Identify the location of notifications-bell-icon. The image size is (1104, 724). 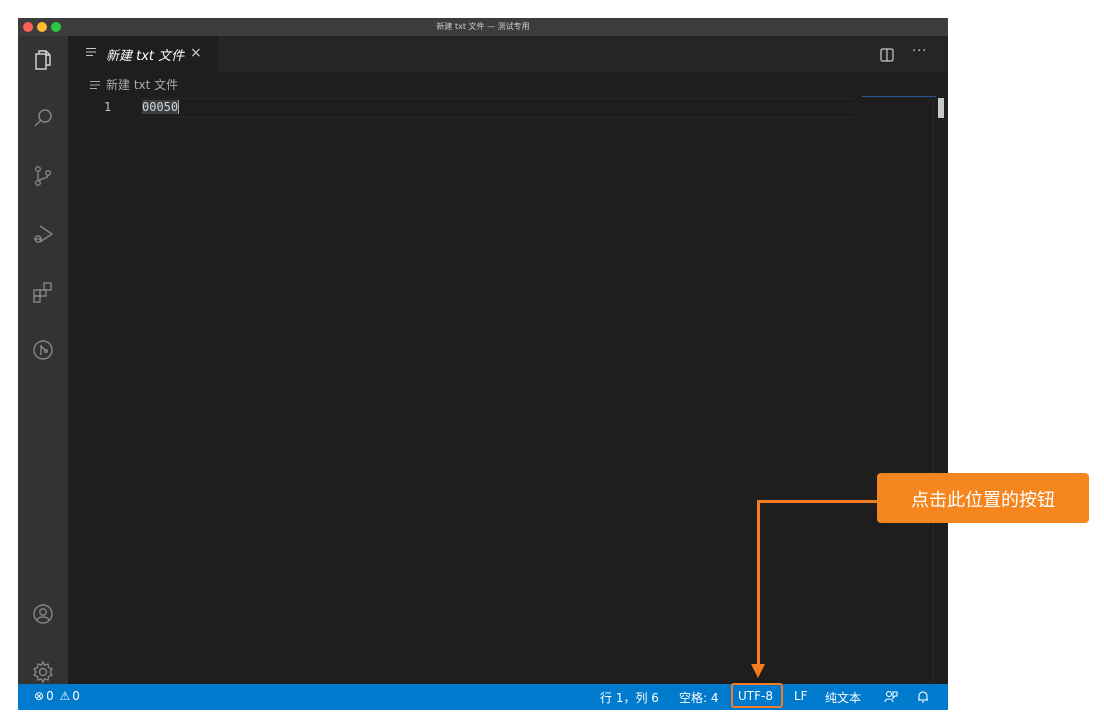
(923, 697).